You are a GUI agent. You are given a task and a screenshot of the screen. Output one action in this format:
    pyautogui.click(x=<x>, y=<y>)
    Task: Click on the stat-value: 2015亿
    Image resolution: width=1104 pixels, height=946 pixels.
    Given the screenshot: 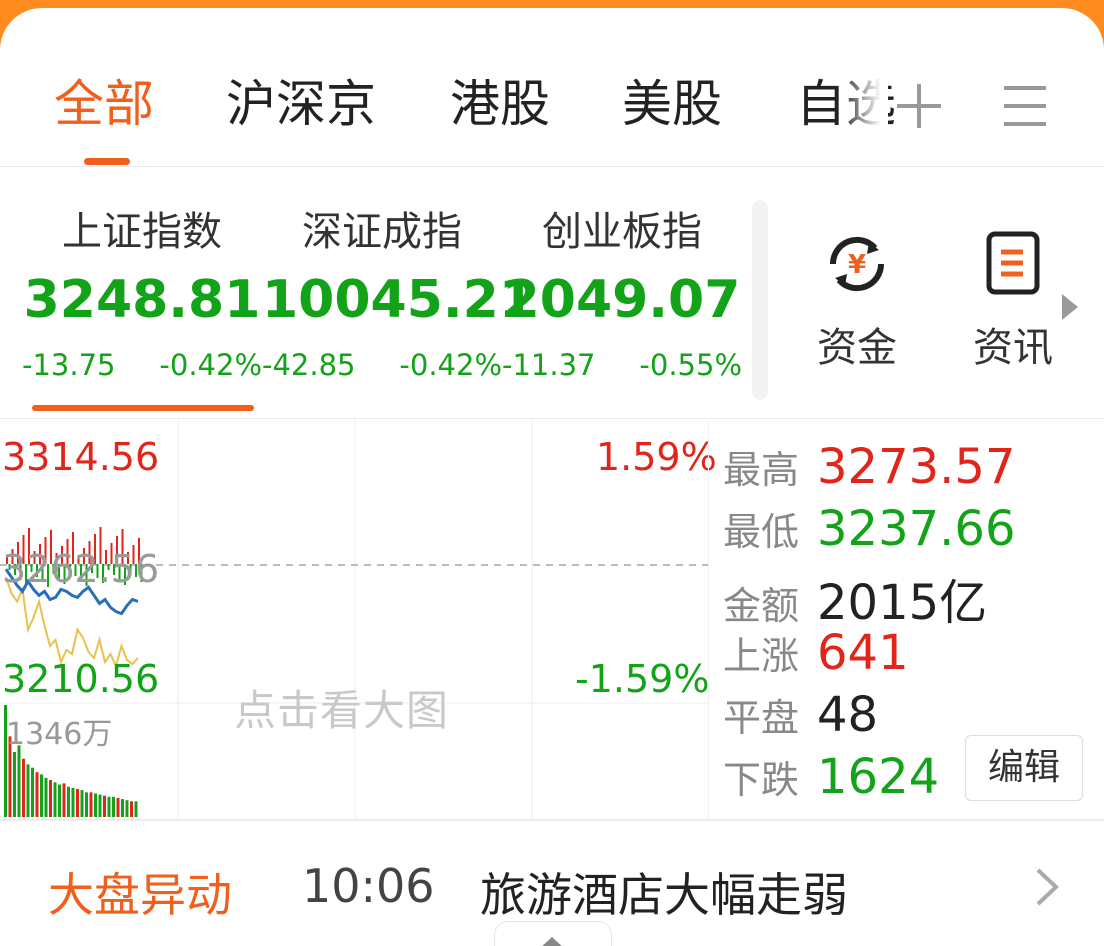 What is the action you would take?
    pyautogui.click(x=902, y=603)
    